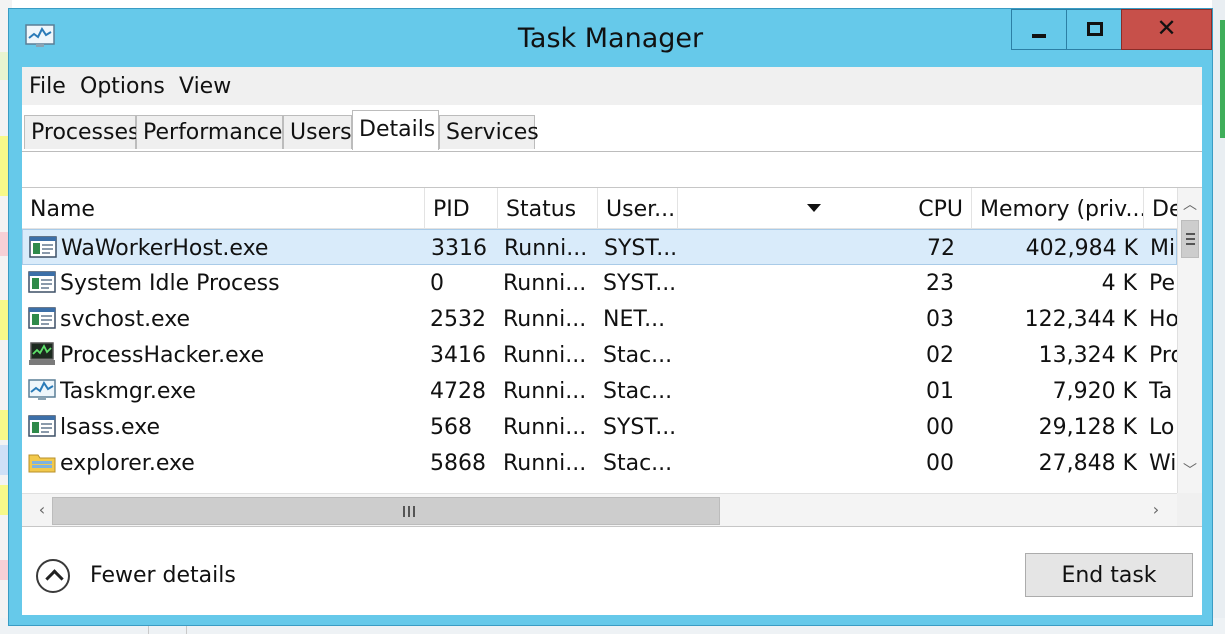 This screenshot has width=1225, height=634. I want to click on cell-name: explorer.exe, so click(127, 463).